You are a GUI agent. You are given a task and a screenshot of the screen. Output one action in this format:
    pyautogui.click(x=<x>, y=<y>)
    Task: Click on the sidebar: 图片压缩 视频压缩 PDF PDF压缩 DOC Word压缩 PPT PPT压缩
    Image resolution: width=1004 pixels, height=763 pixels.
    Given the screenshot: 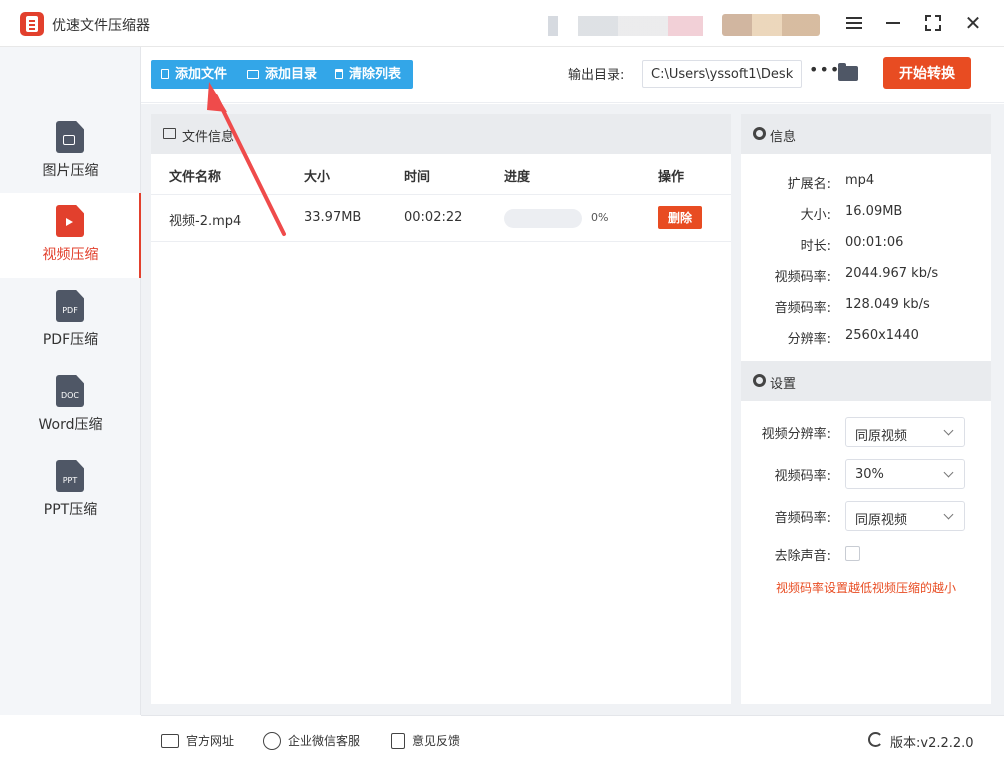 What is the action you would take?
    pyautogui.click(x=70, y=381)
    